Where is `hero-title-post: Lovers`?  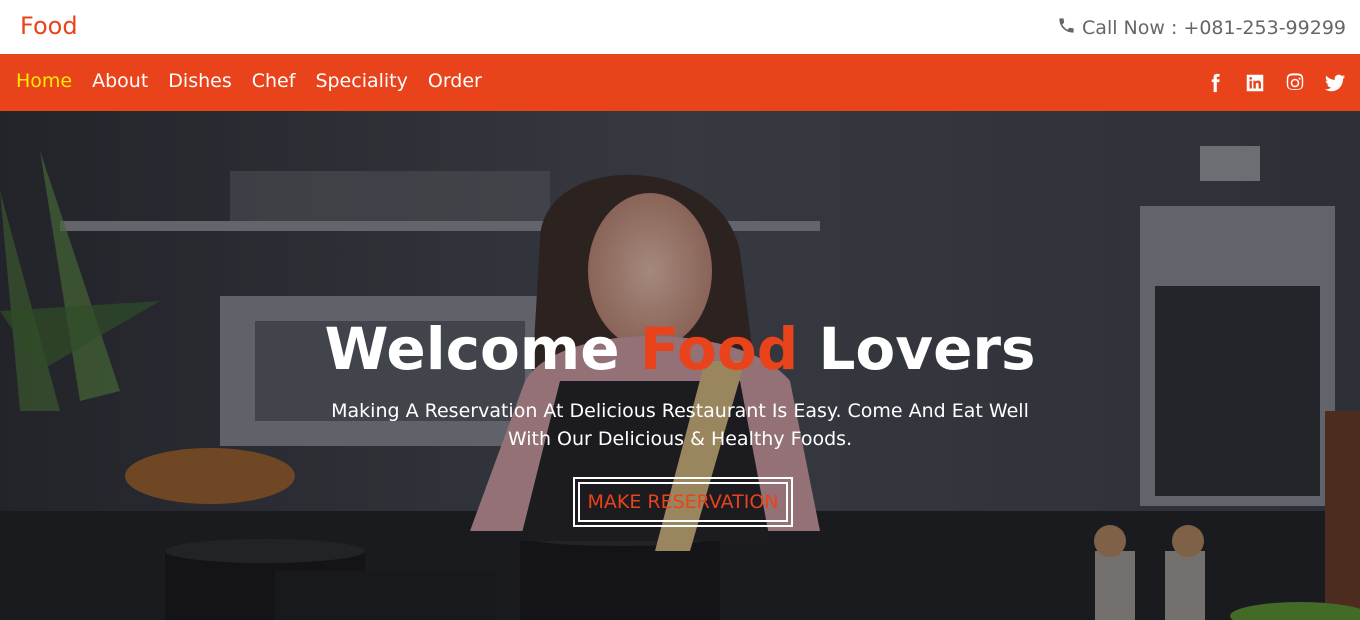
hero-title-post: Lovers is located at coordinates (917, 349).